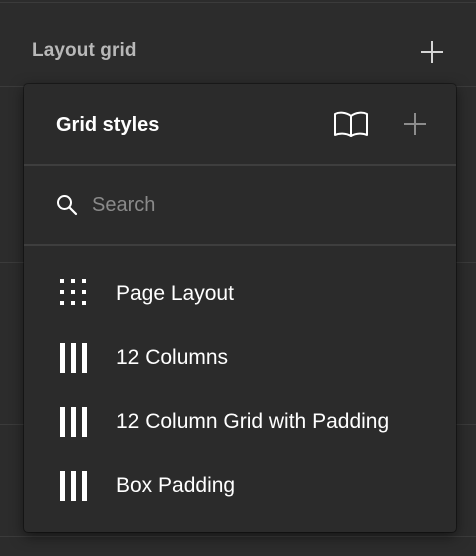  I want to click on list-item: 12 Column Grid with Padding, so click(240, 422).